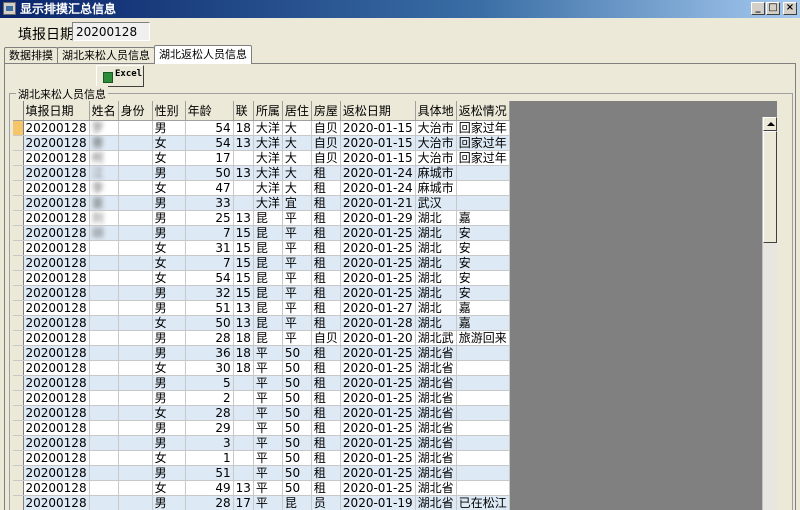  Describe the element at coordinates (209, 188) in the screenshot. I see `grid-cell: 47` at that location.